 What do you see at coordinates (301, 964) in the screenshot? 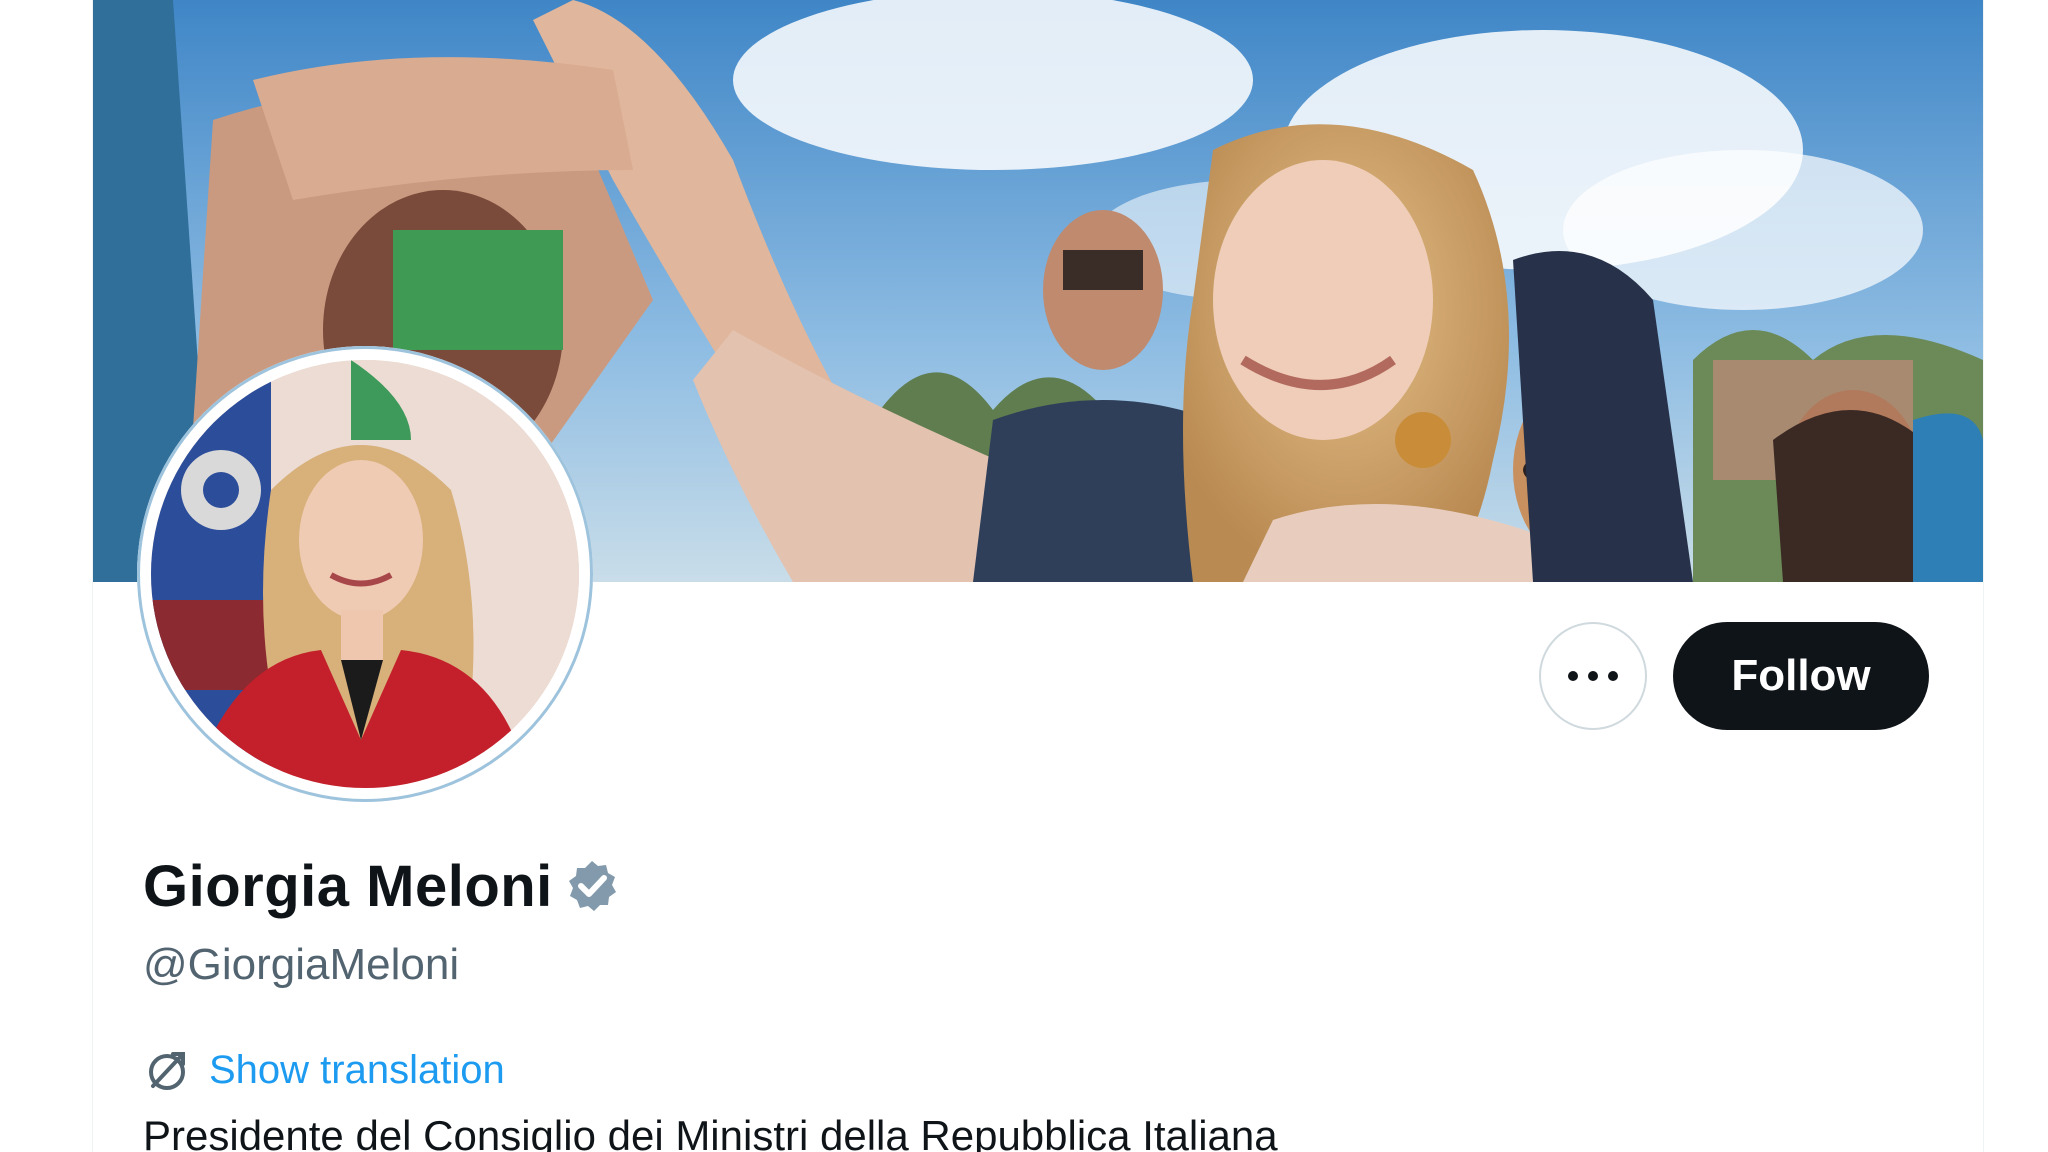
I see `username-handle: @GiorgiaMeloni` at bounding box center [301, 964].